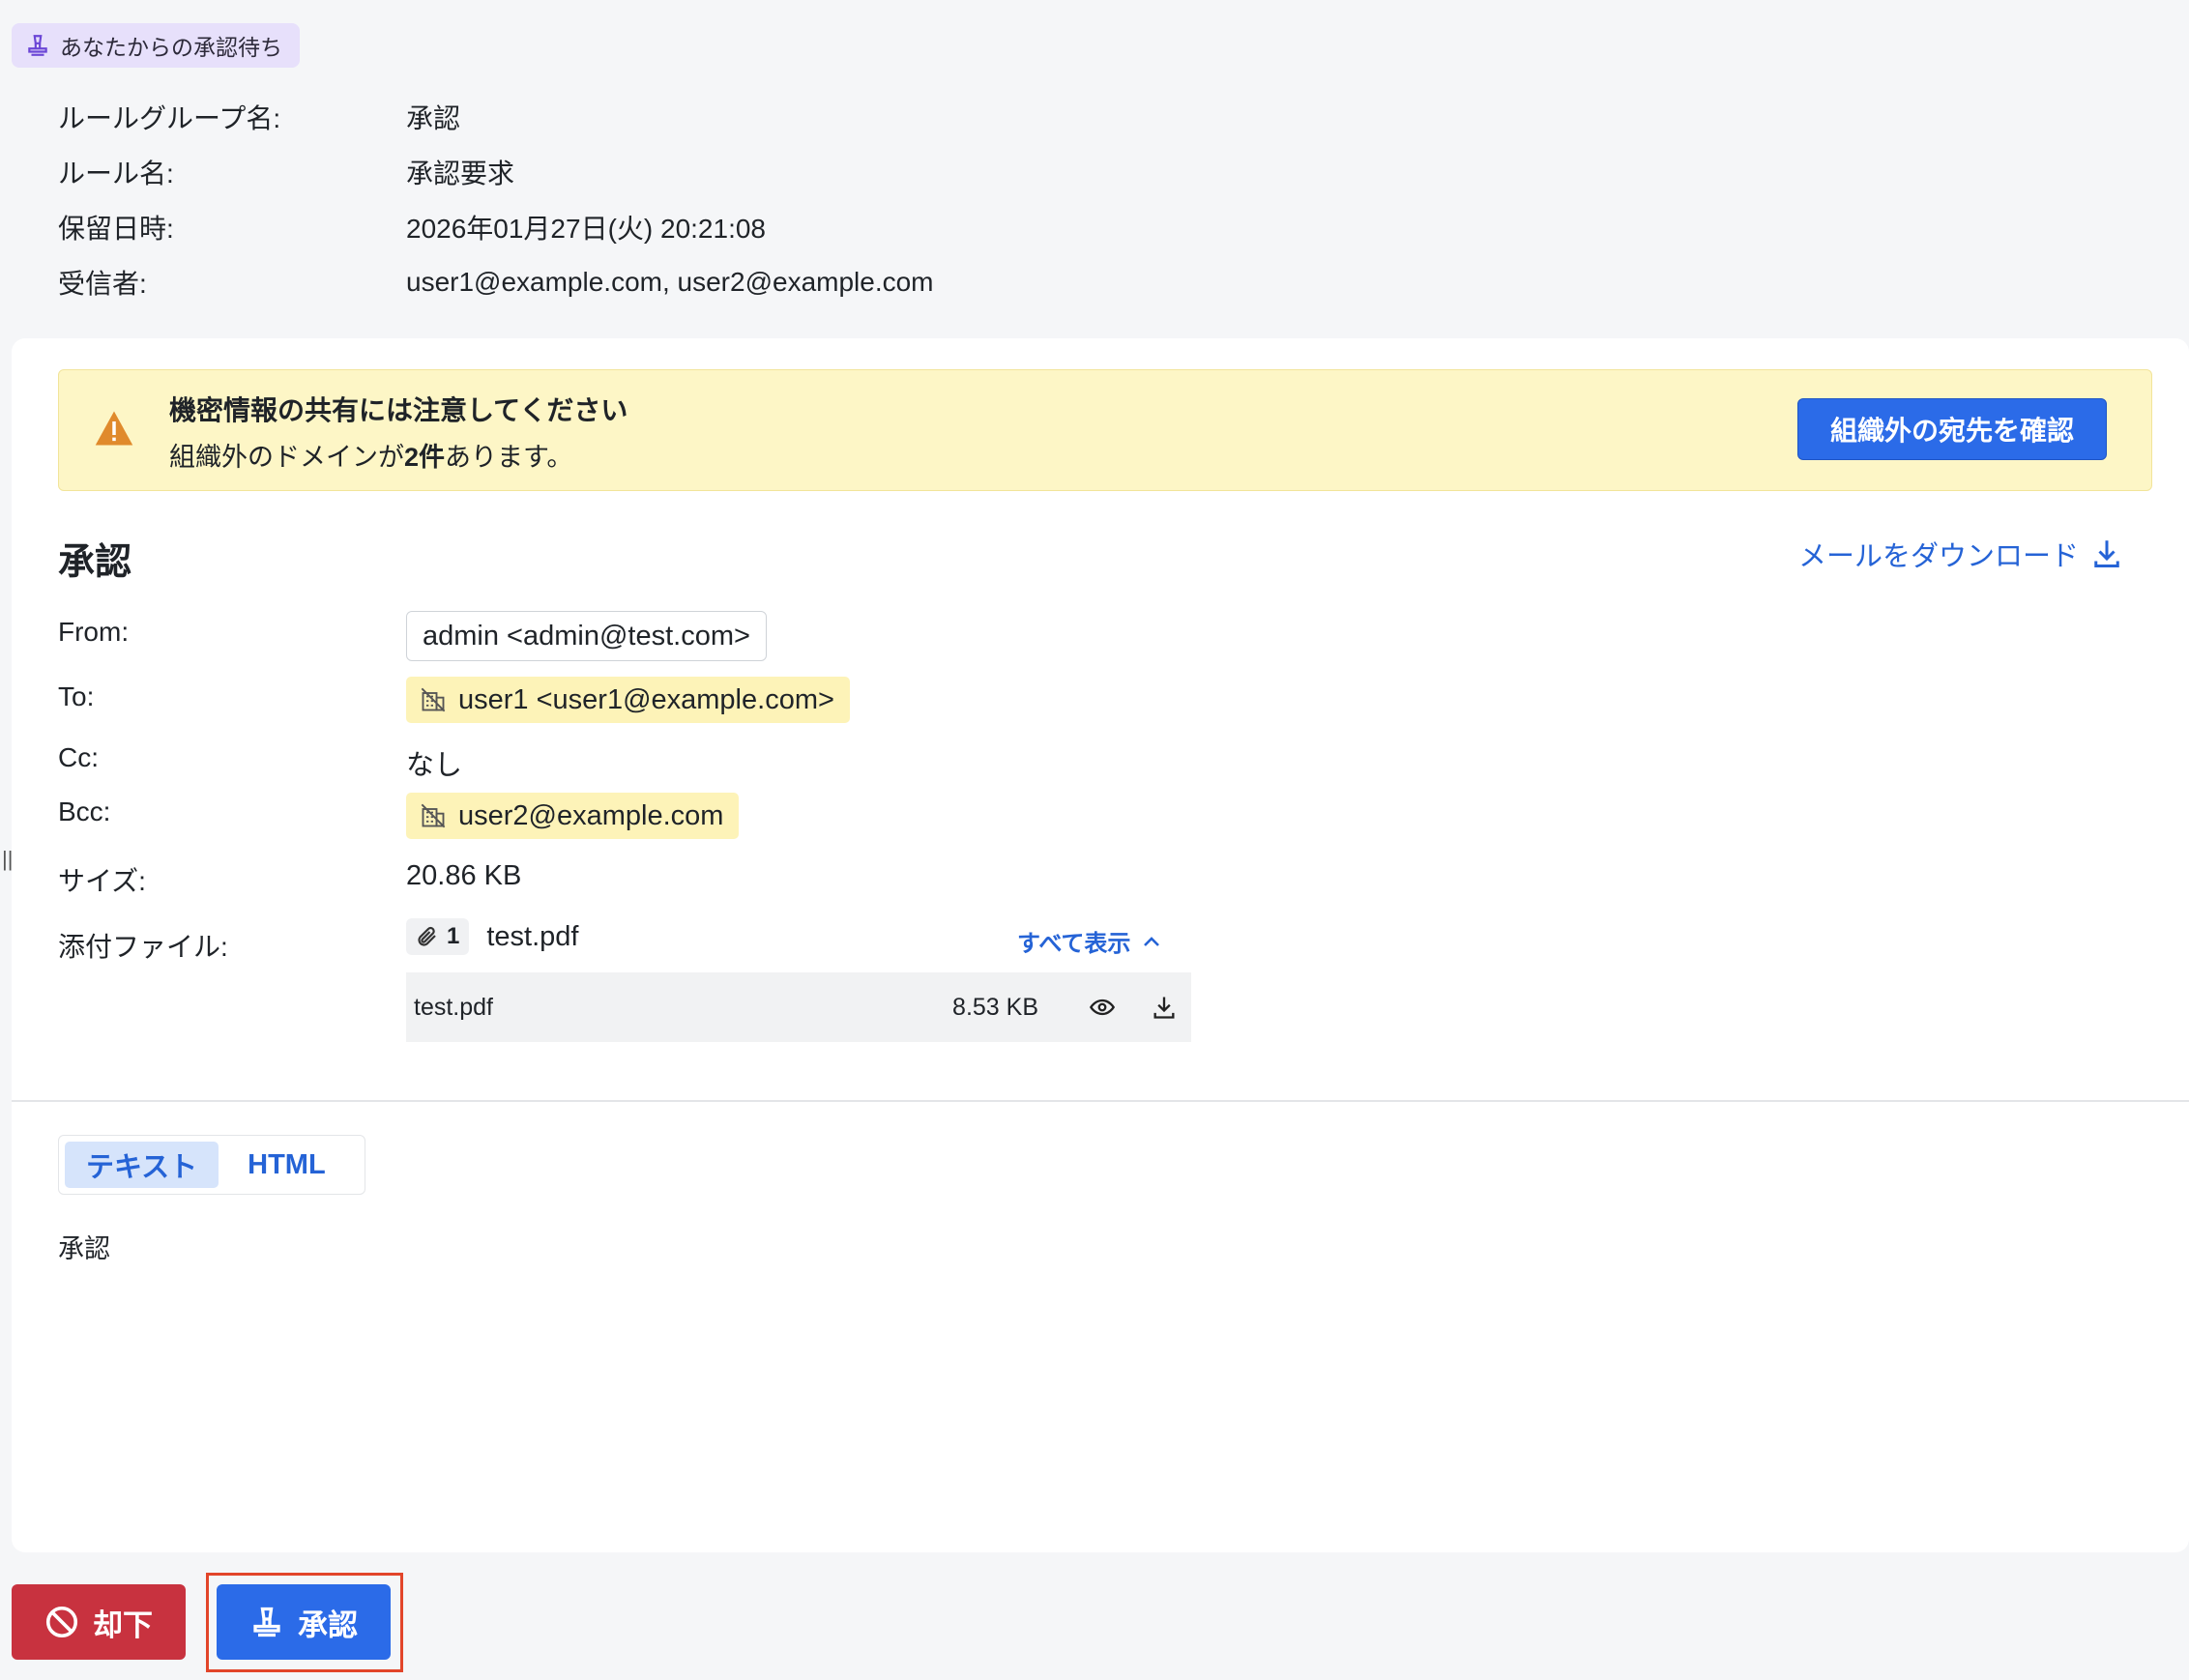 This screenshot has width=2189, height=1680. Describe the element at coordinates (94, 632) in the screenshot. I see `from-label: From:` at that location.